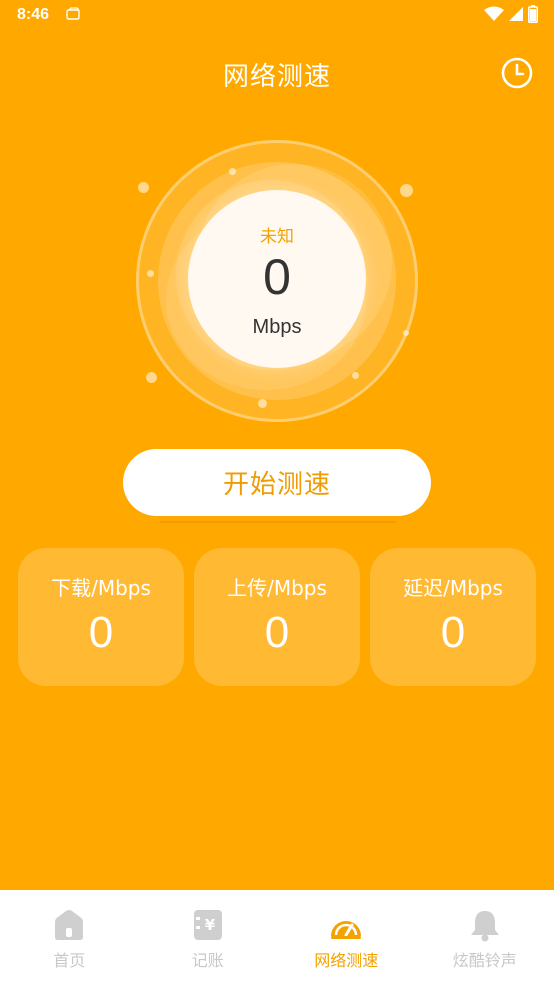 The height and width of the screenshot is (984, 554). I want to click on download-value: 0, so click(101, 632).